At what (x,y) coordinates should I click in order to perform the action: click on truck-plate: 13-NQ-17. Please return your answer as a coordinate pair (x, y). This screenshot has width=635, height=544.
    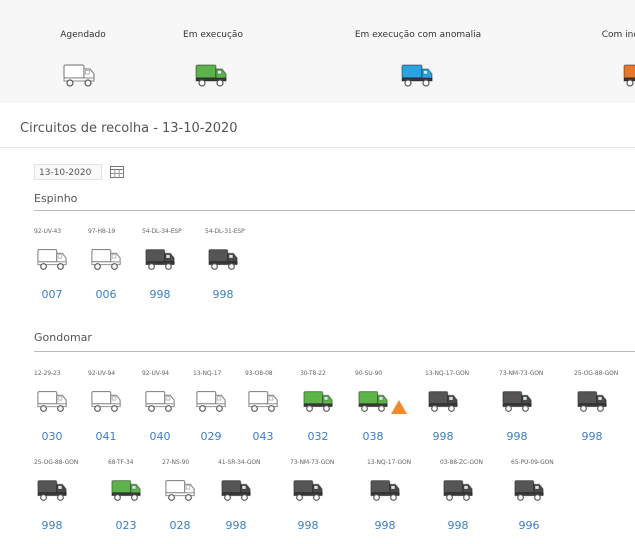
    Looking at the image, I should click on (207, 373).